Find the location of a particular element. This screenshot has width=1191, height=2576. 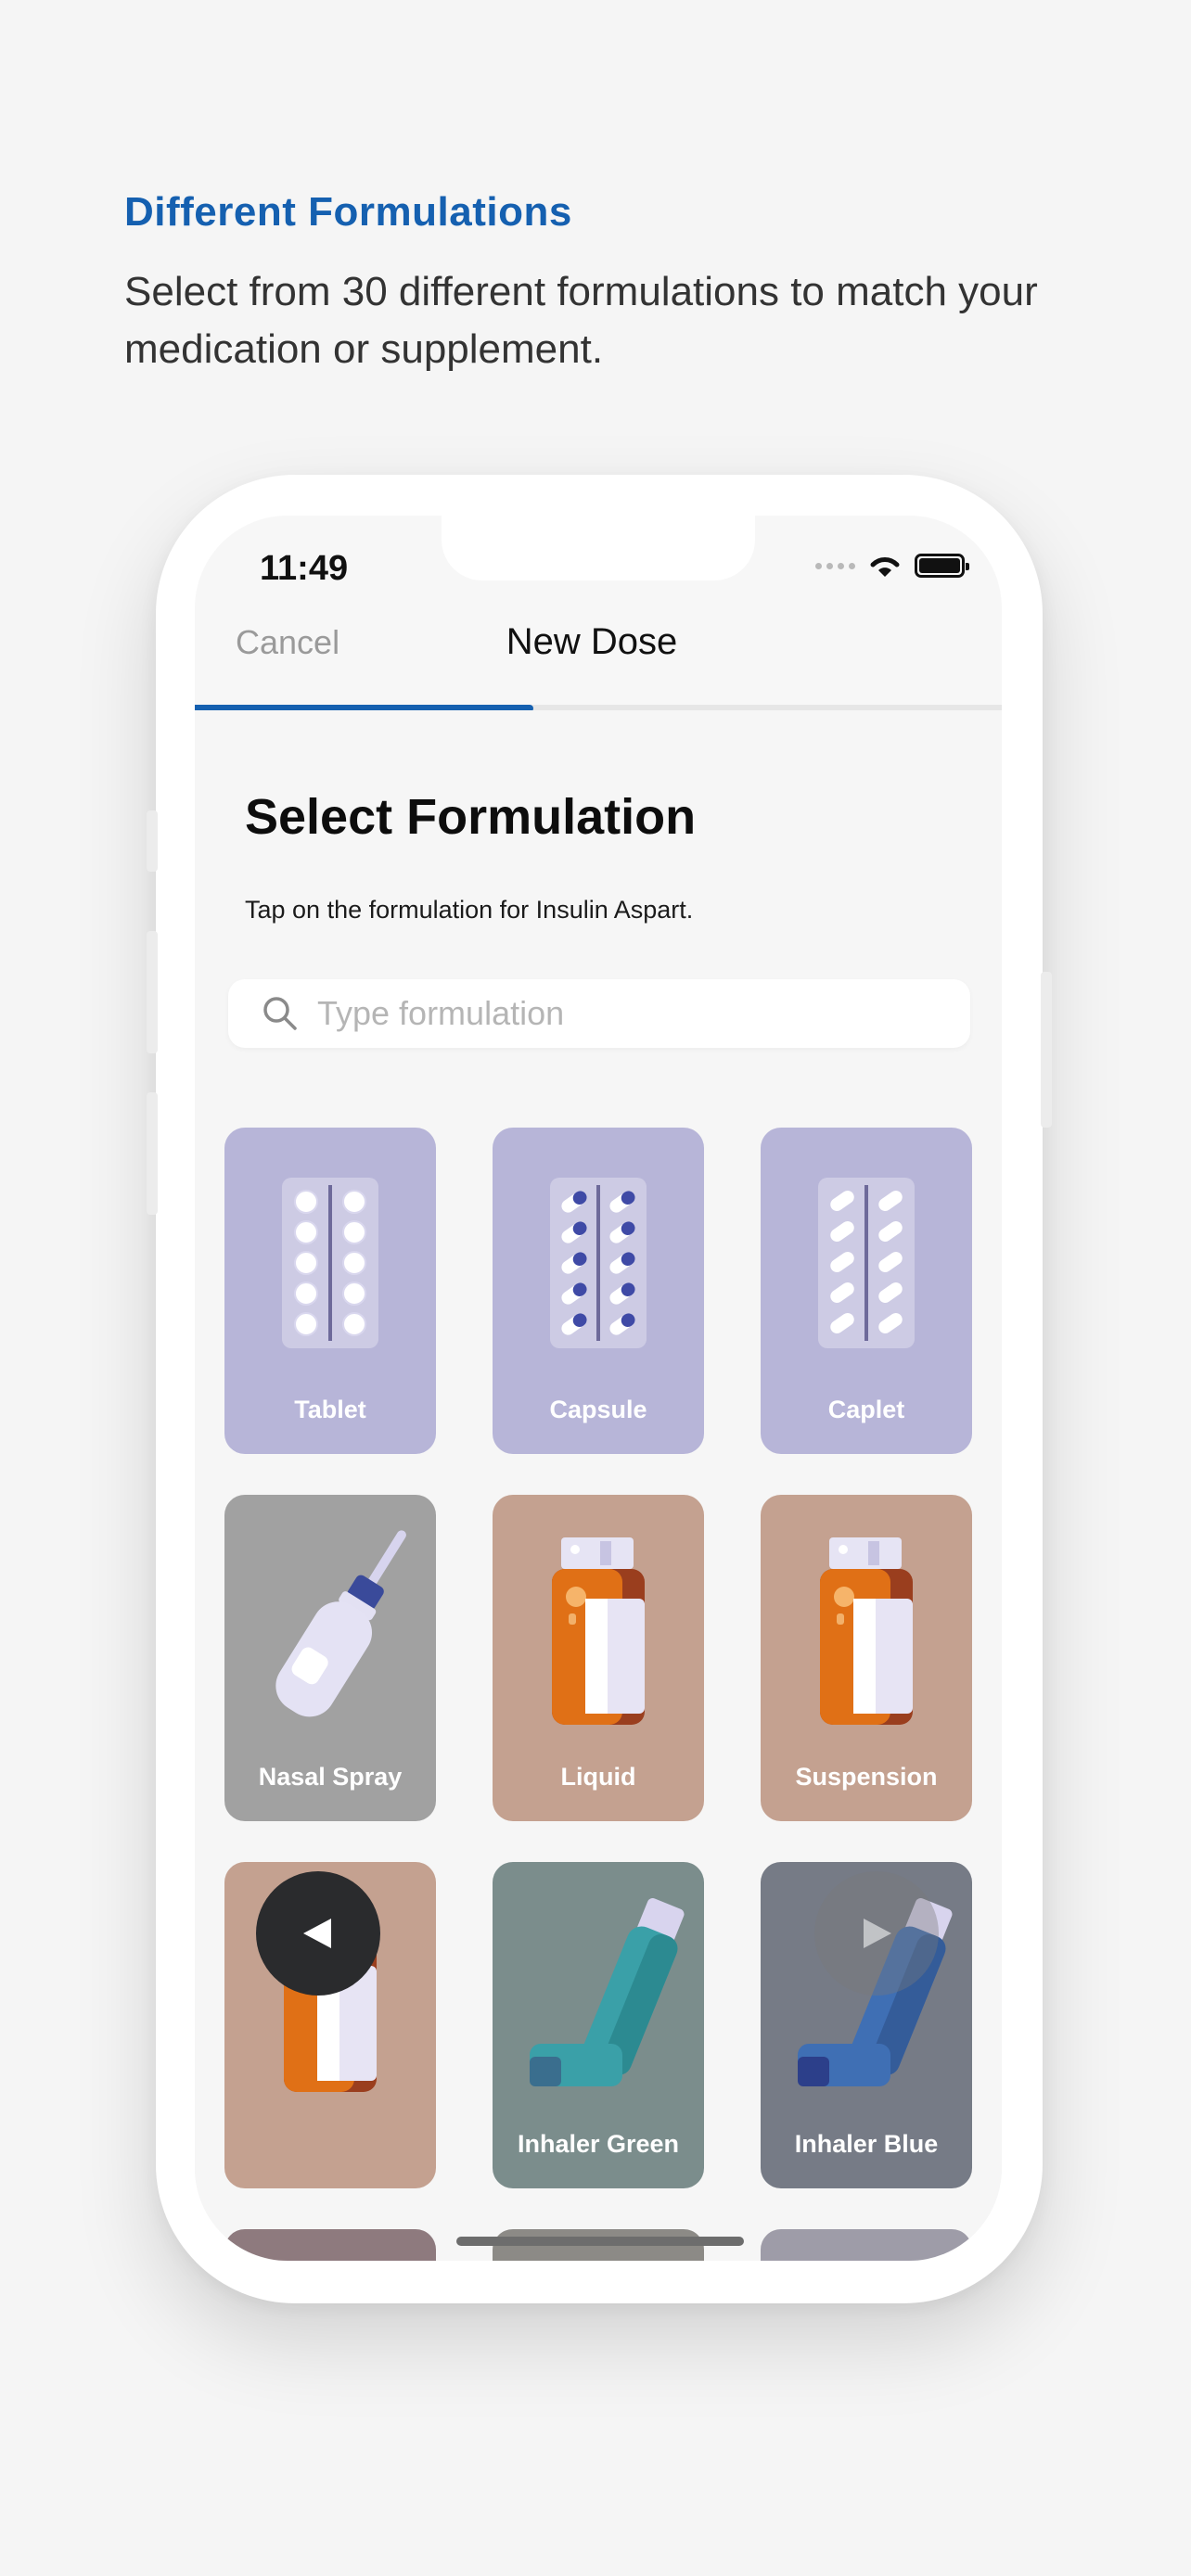

volume-up-button is located at coordinates (152, 992).